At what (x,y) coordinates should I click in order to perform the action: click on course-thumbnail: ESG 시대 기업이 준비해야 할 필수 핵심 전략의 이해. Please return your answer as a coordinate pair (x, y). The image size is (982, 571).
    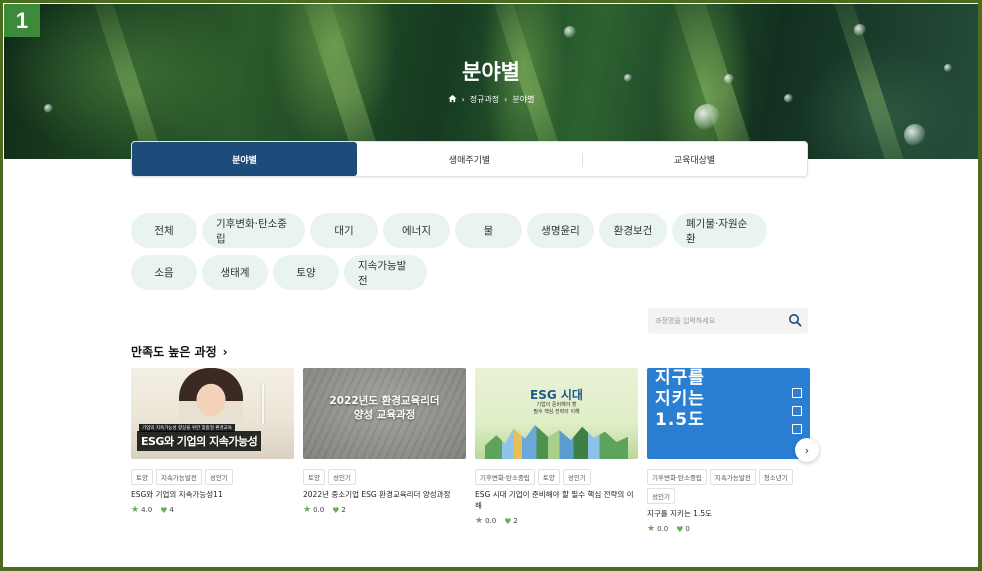
    Looking at the image, I should click on (556, 413).